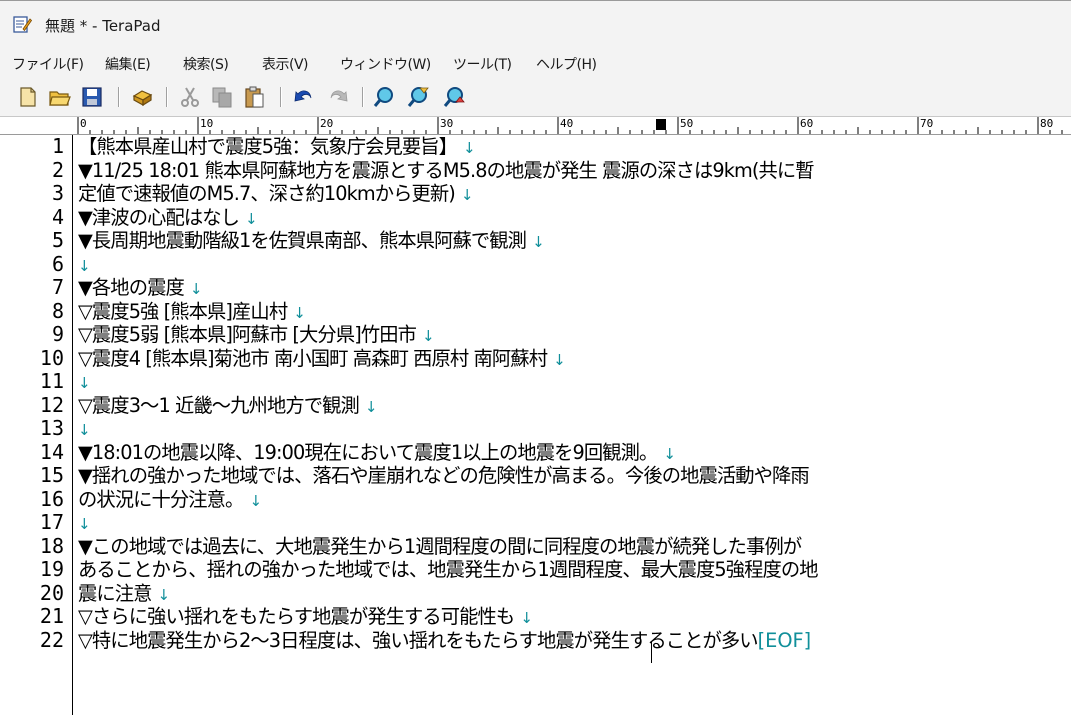 This screenshot has height=715, width=1071. I want to click on line-number: 6, so click(57, 263).